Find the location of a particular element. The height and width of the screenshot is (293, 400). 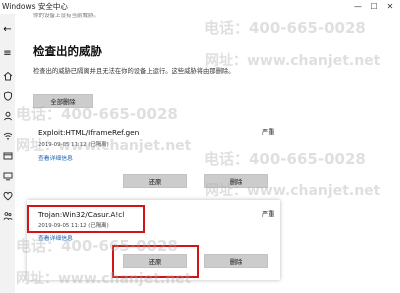

app-title: Windows 安全中心 is located at coordinates (35, 6).